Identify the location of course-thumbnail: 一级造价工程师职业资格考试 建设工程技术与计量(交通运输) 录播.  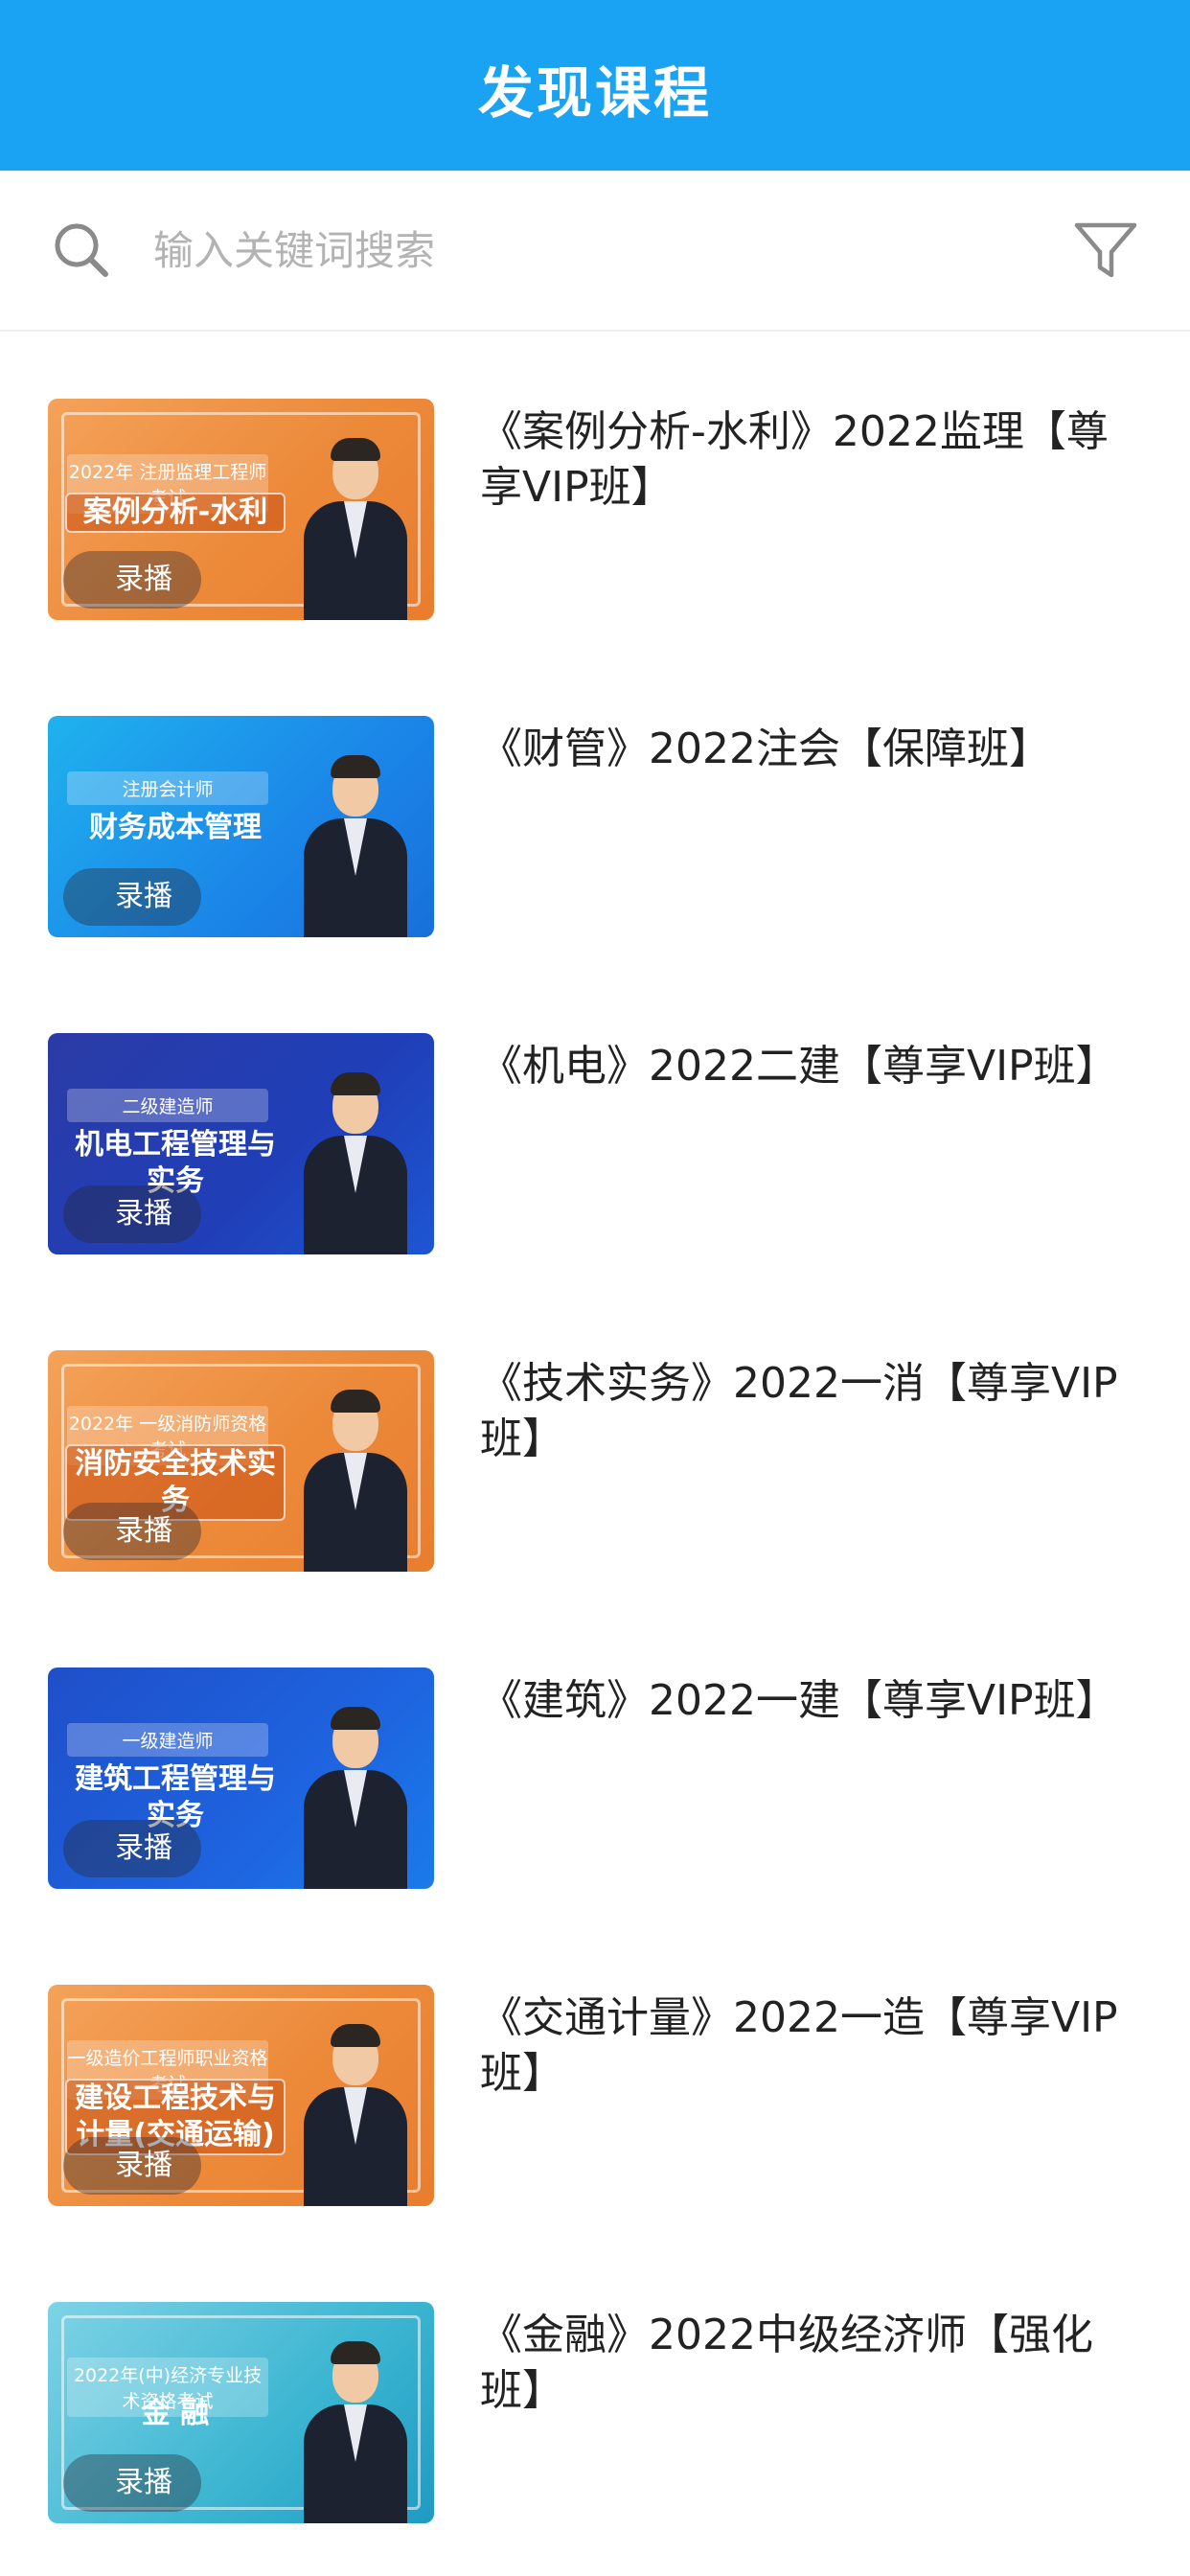
(241, 2095).